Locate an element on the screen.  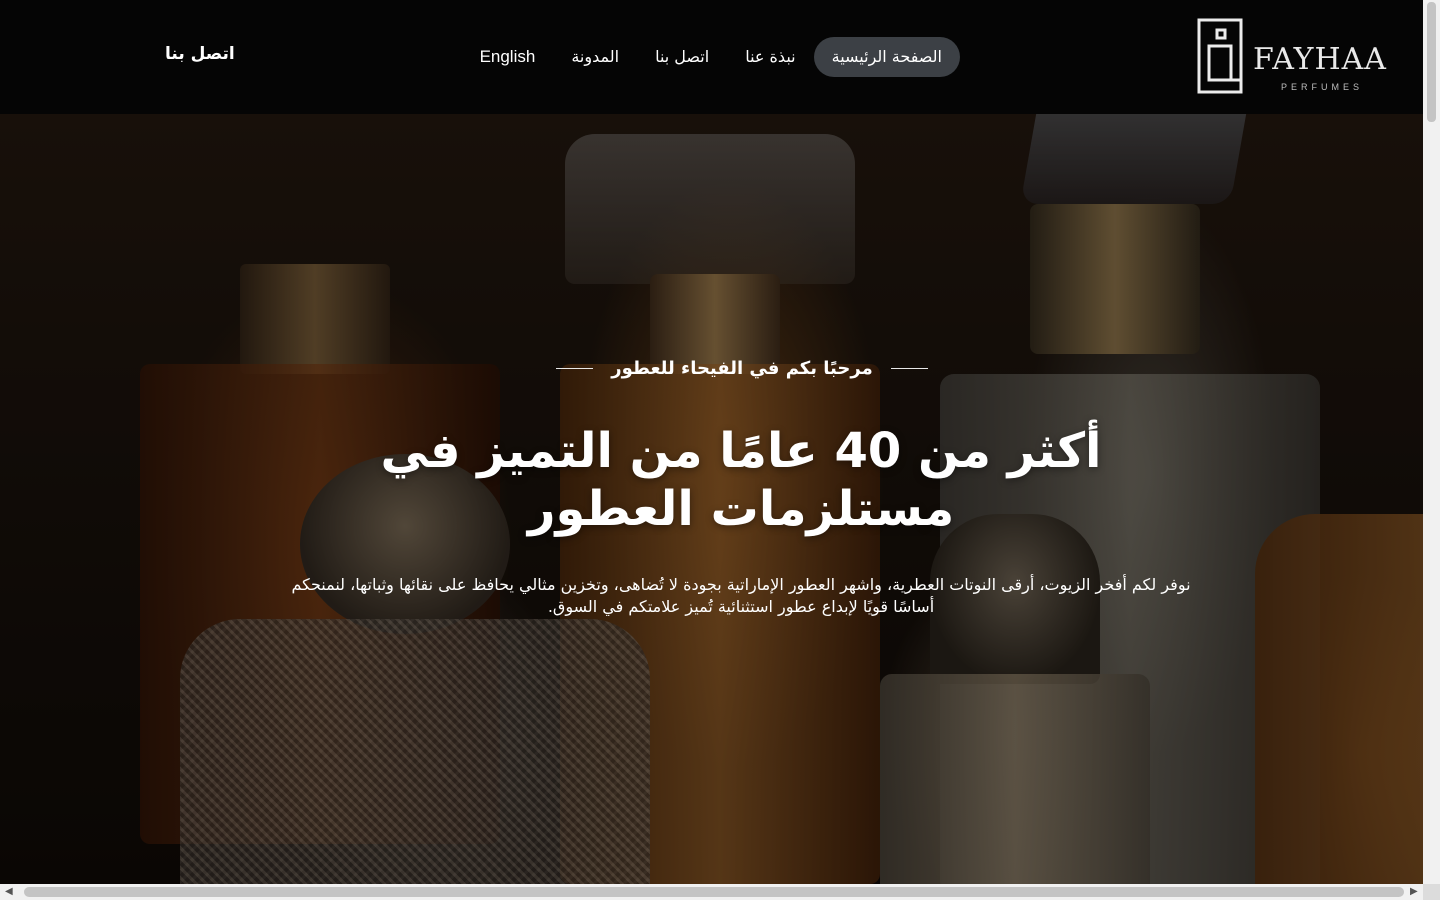
brand-subtitle: PERFUMES is located at coordinates (1322, 87).